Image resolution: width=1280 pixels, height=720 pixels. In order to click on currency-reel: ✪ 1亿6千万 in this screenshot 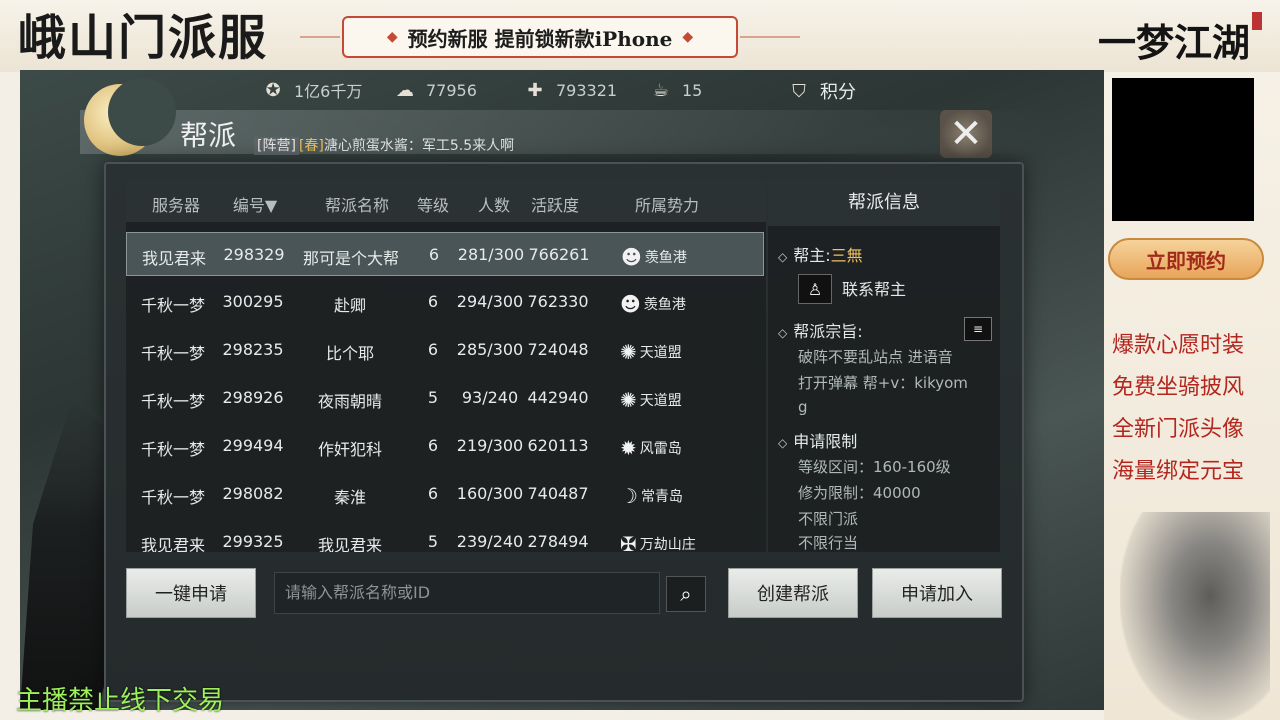, I will do `click(311, 90)`.